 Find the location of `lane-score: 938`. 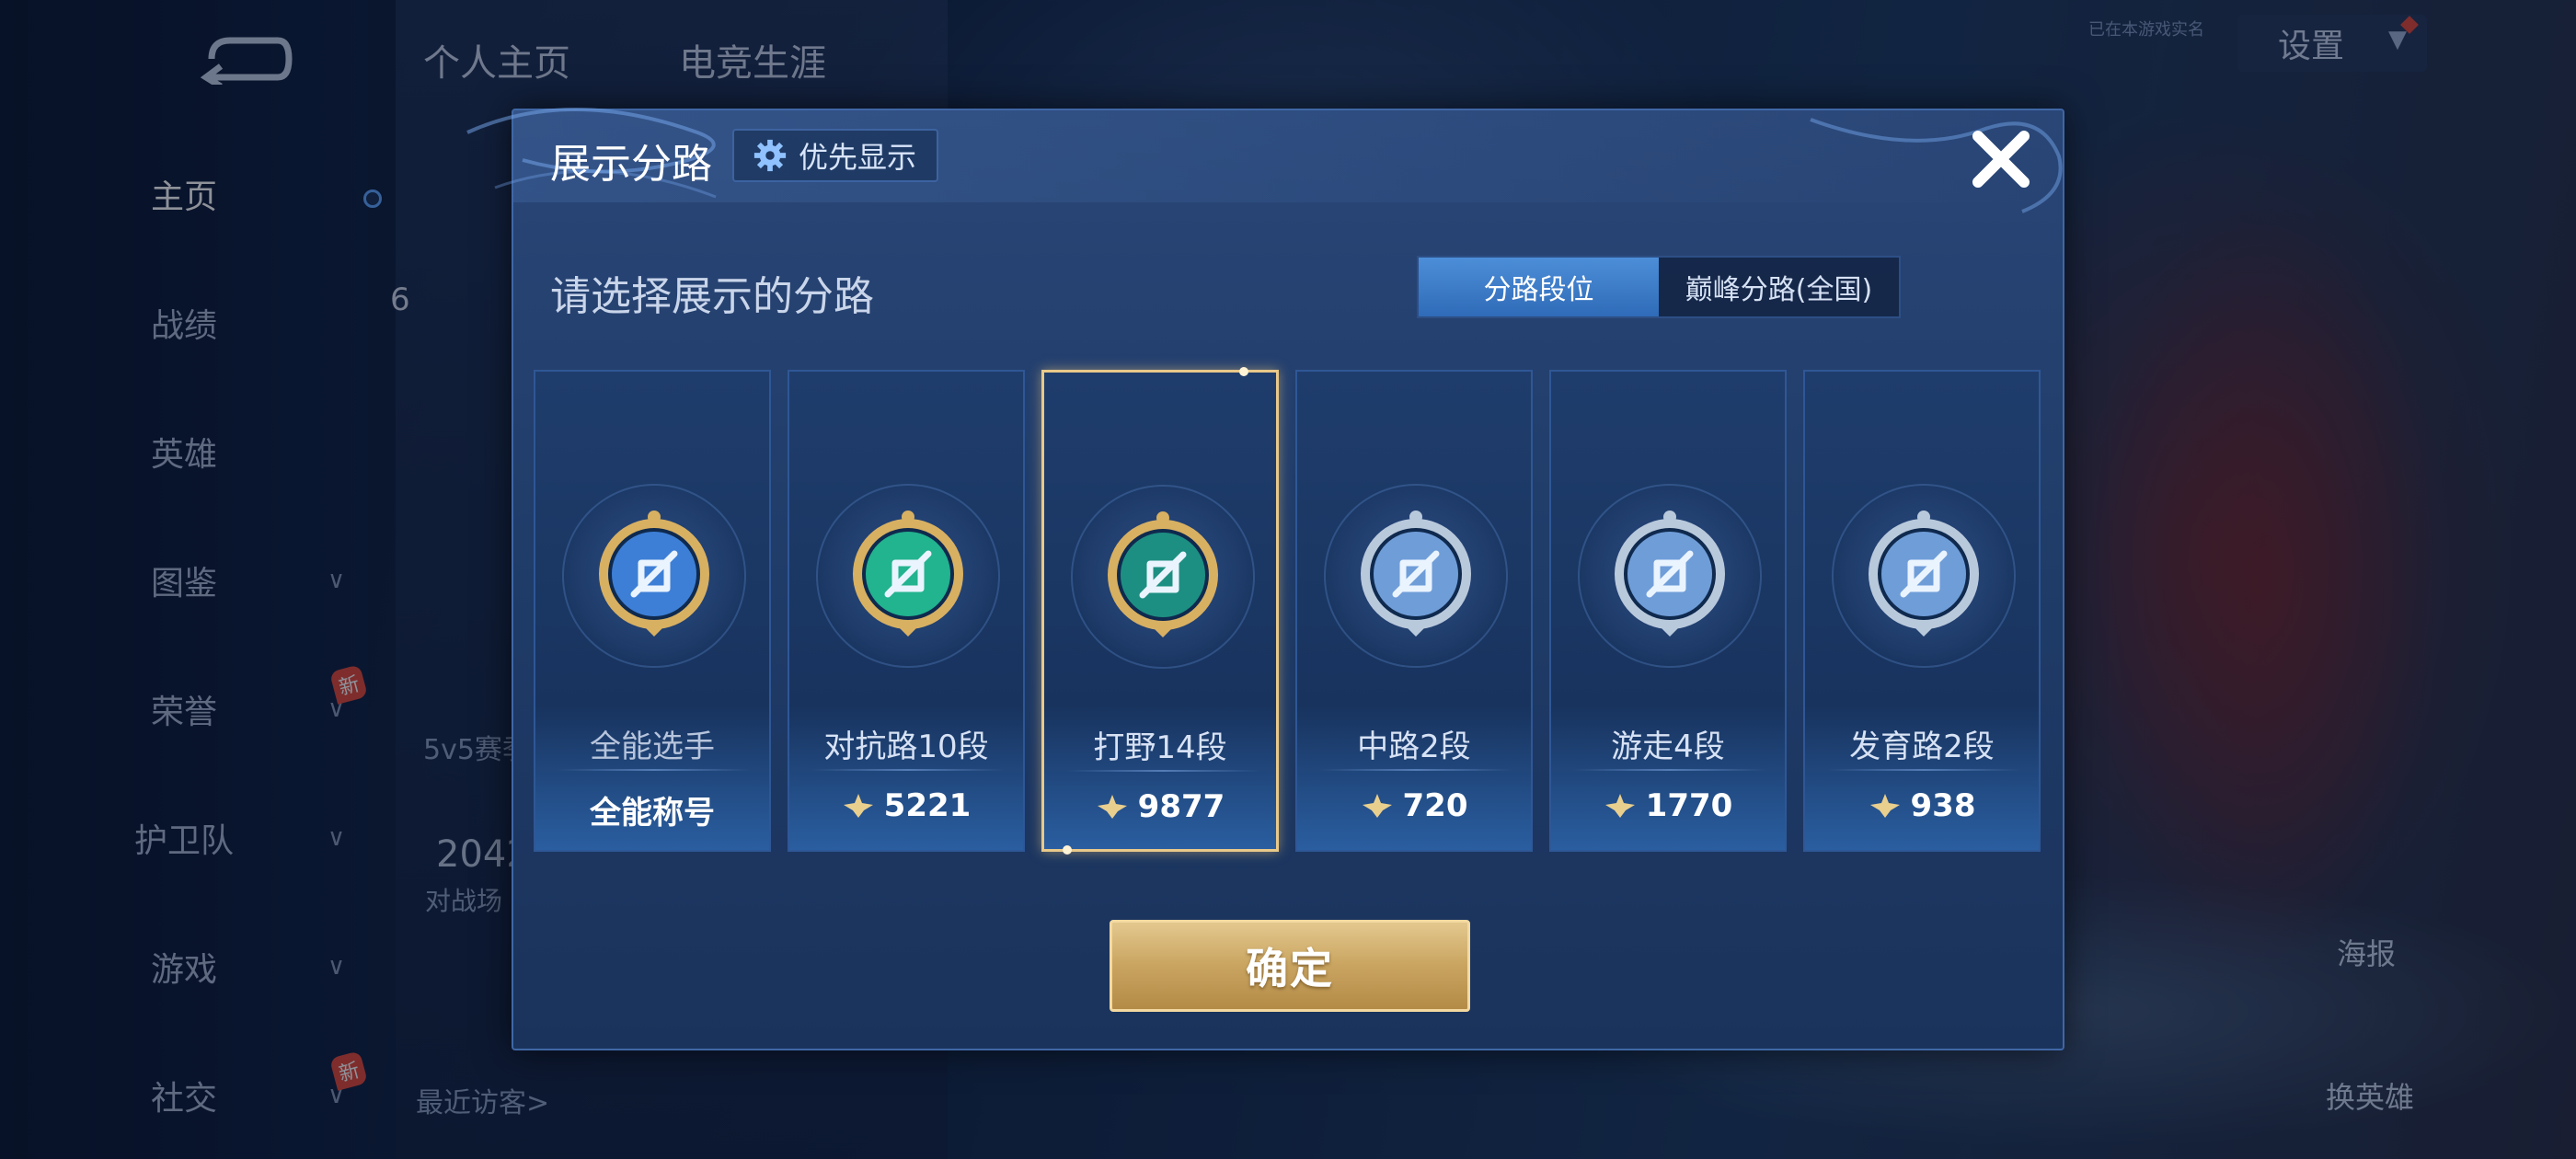

lane-score: 938 is located at coordinates (1922, 805).